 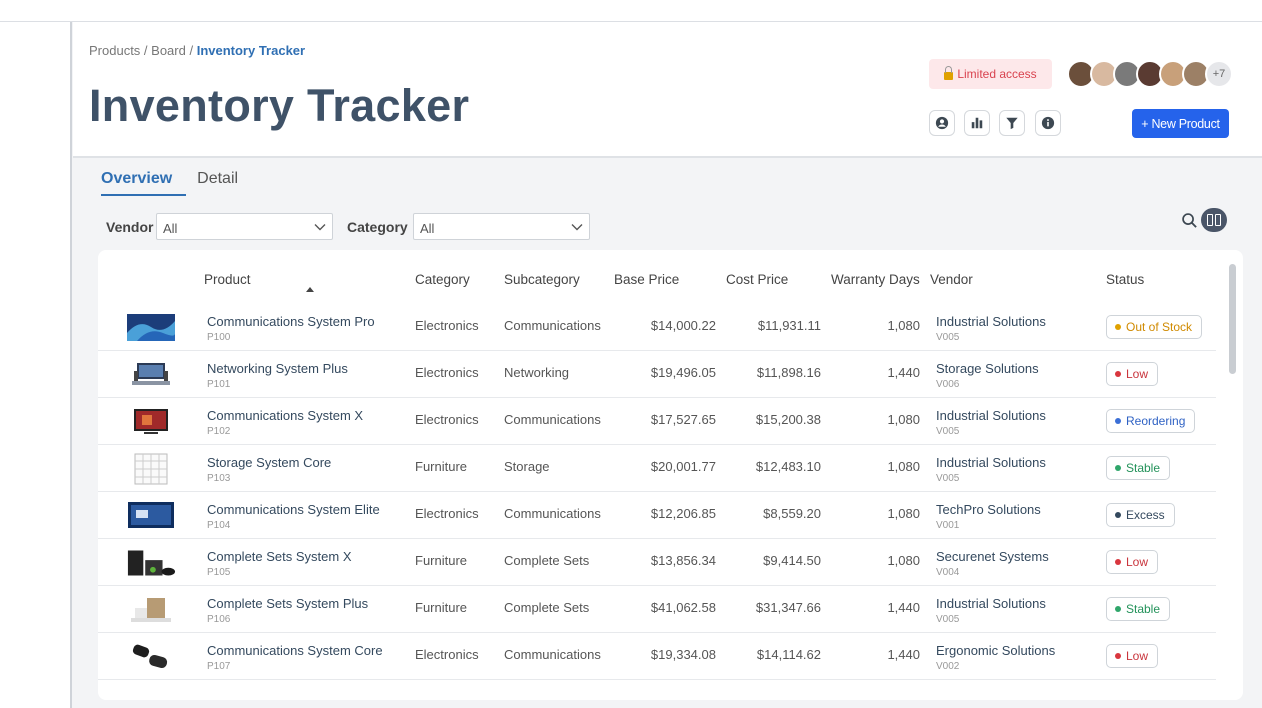 I want to click on product-name: Communications System X, so click(x=285, y=415).